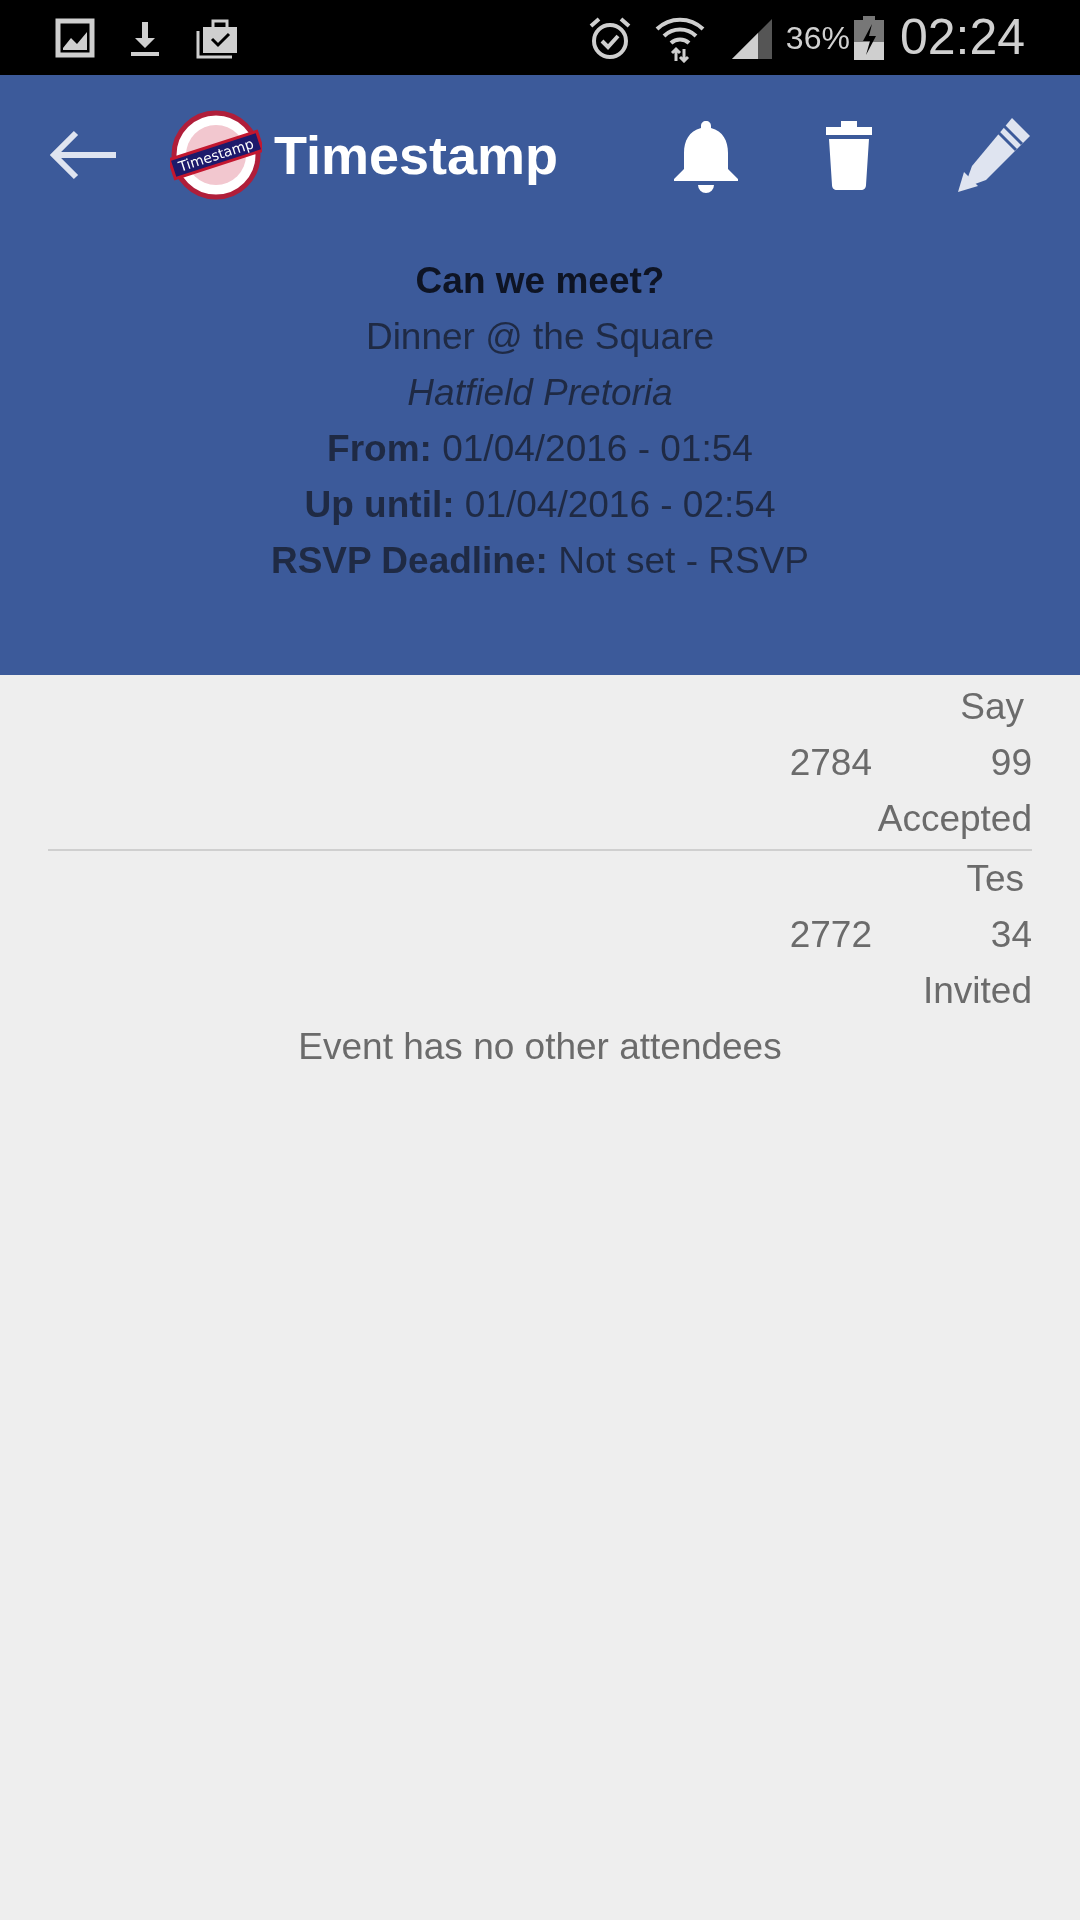  Describe the element at coordinates (75, 37) in the screenshot. I see `image-icon` at that location.